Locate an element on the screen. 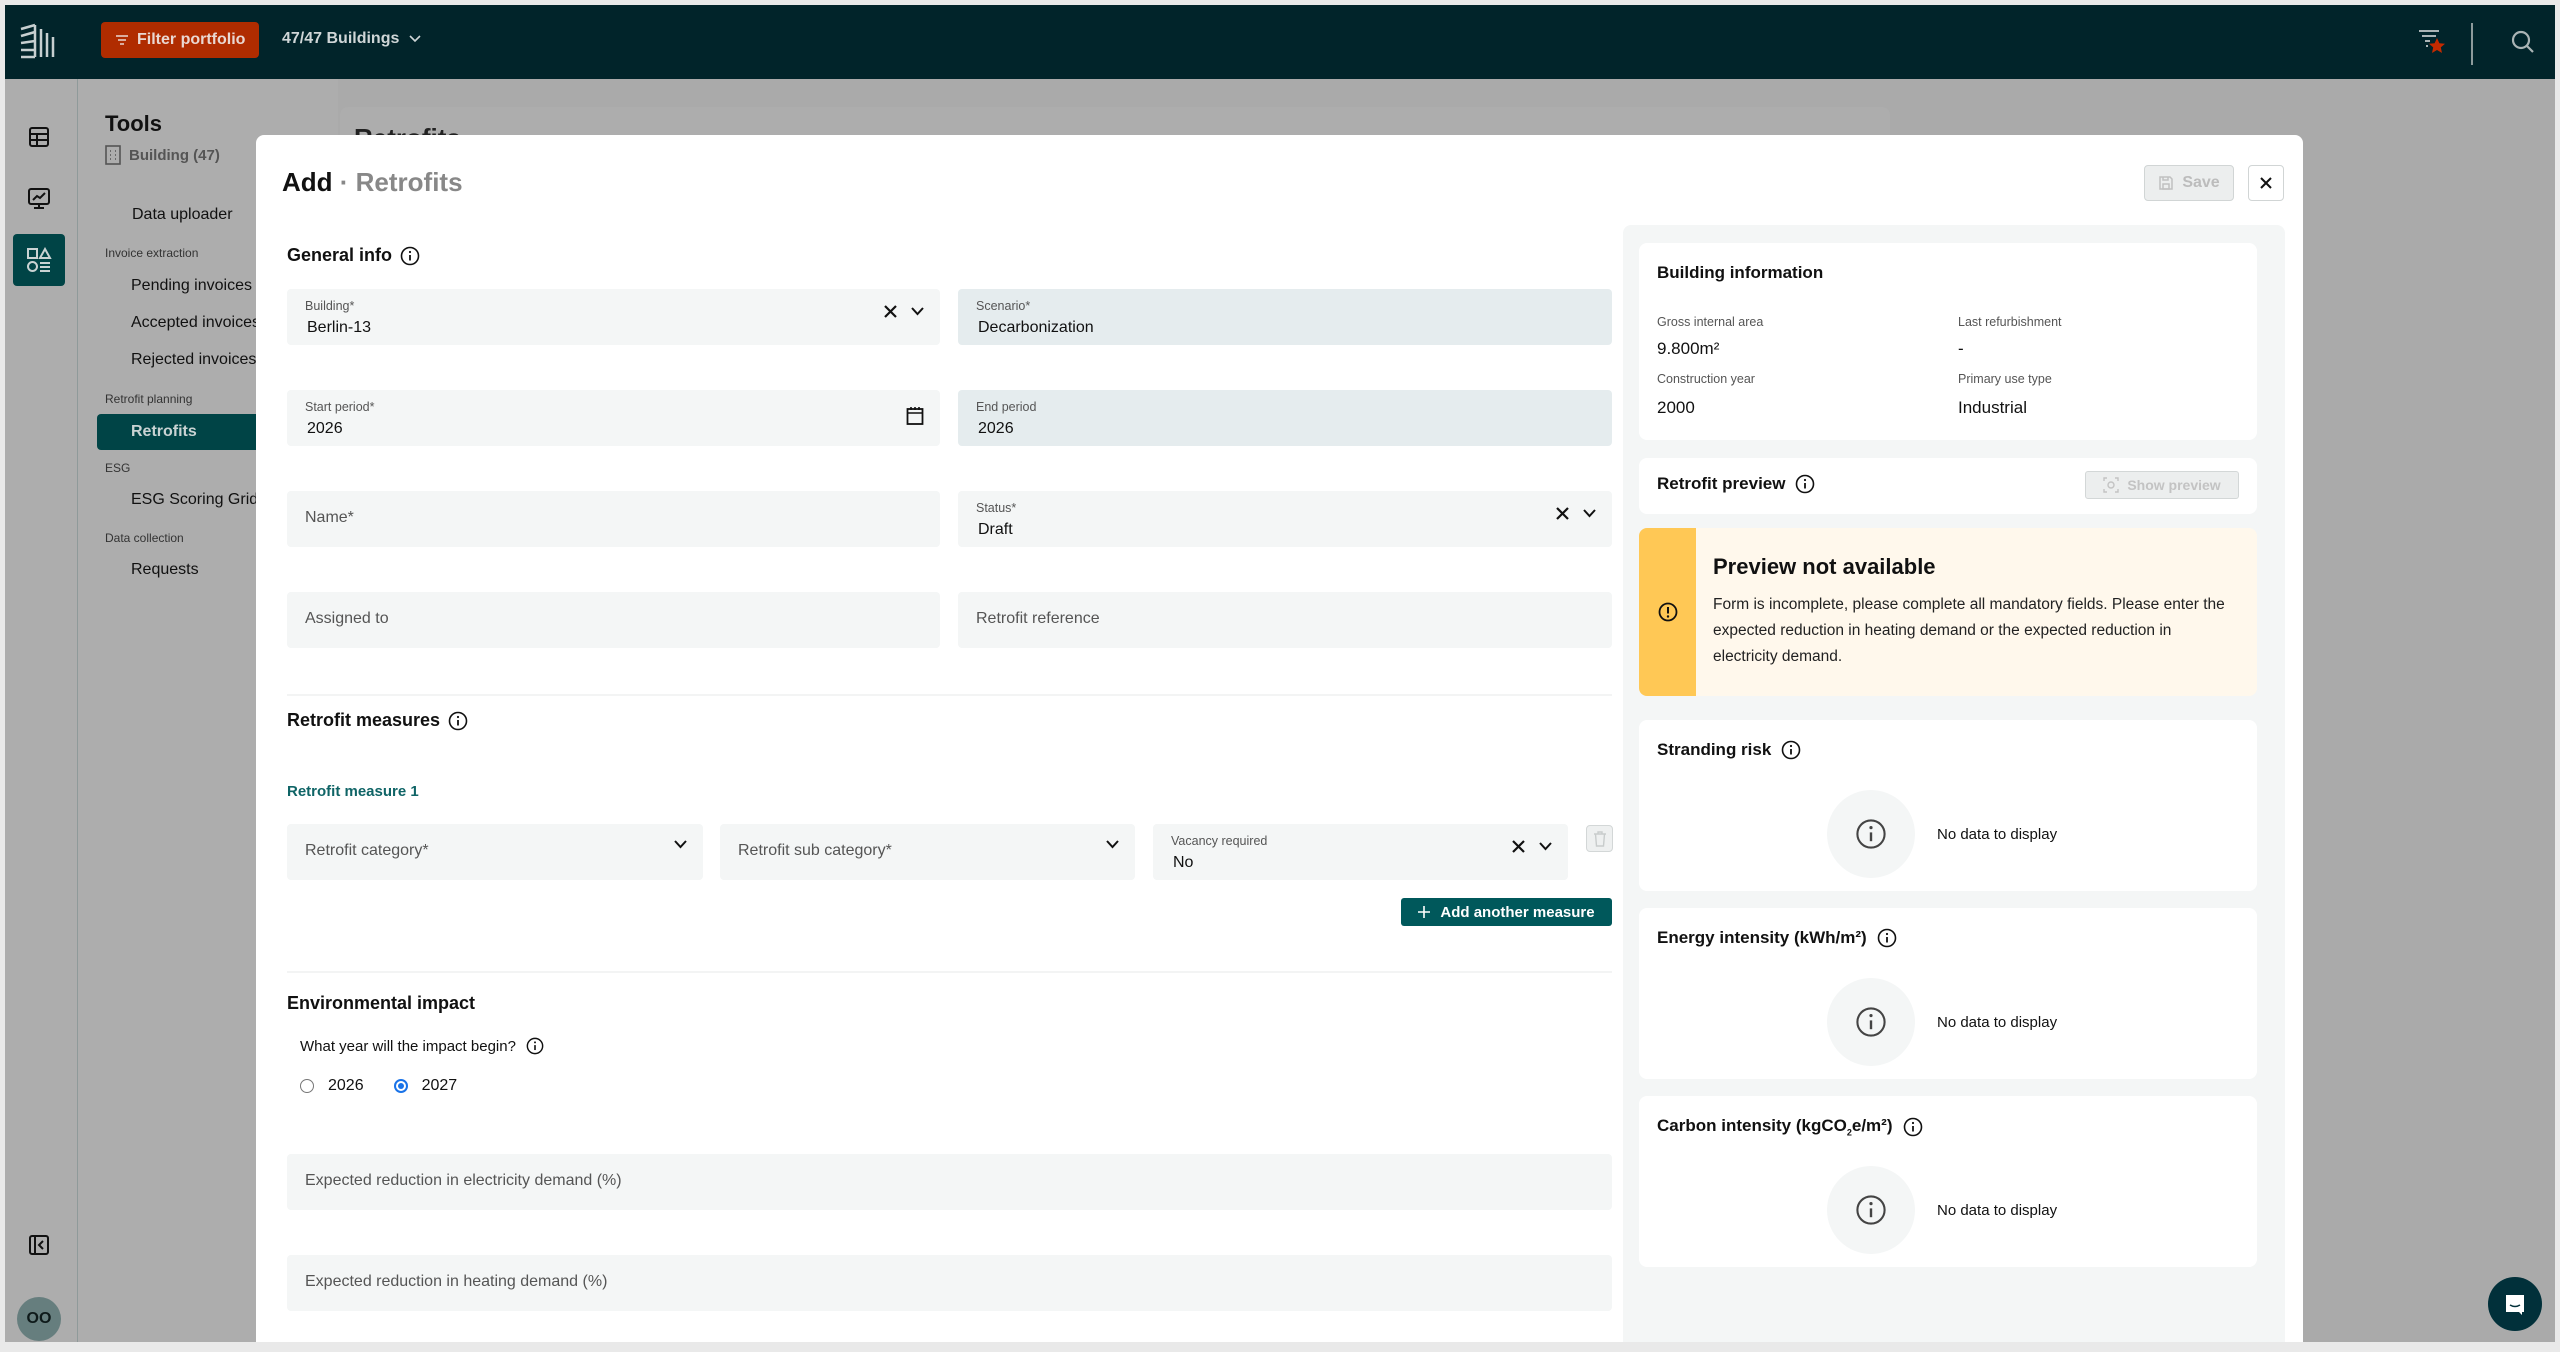 The image size is (2560, 1352). start-period-label: Start period* is located at coordinates (340, 407).